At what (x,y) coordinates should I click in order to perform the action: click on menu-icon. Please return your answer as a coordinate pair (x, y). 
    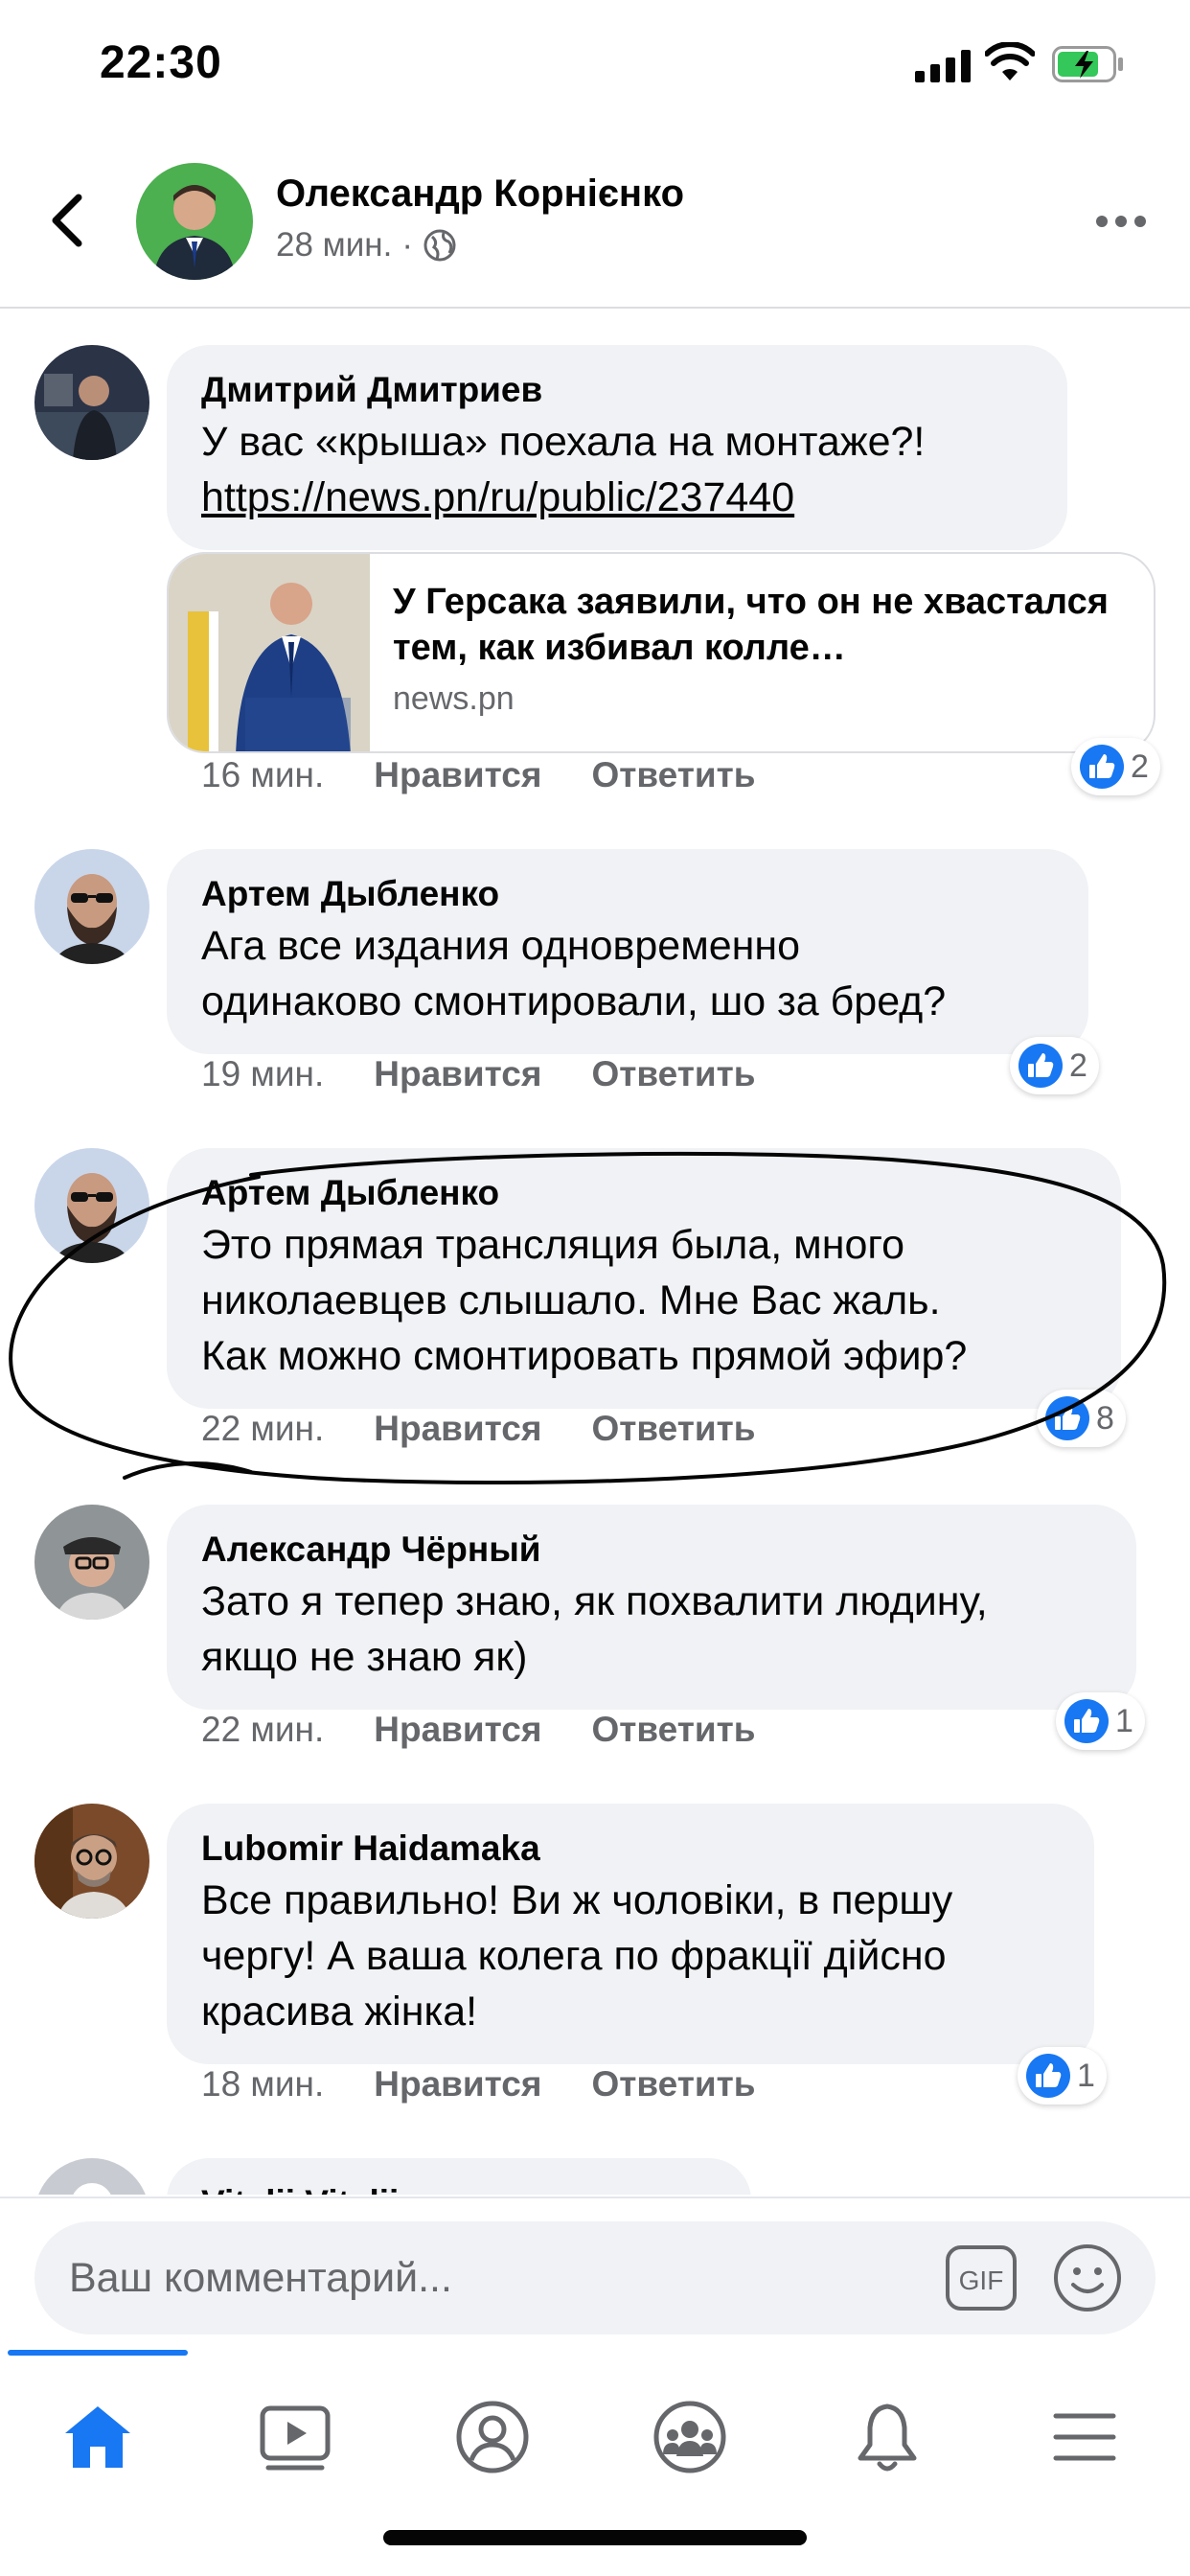
    Looking at the image, I should click on (1084, 2437).